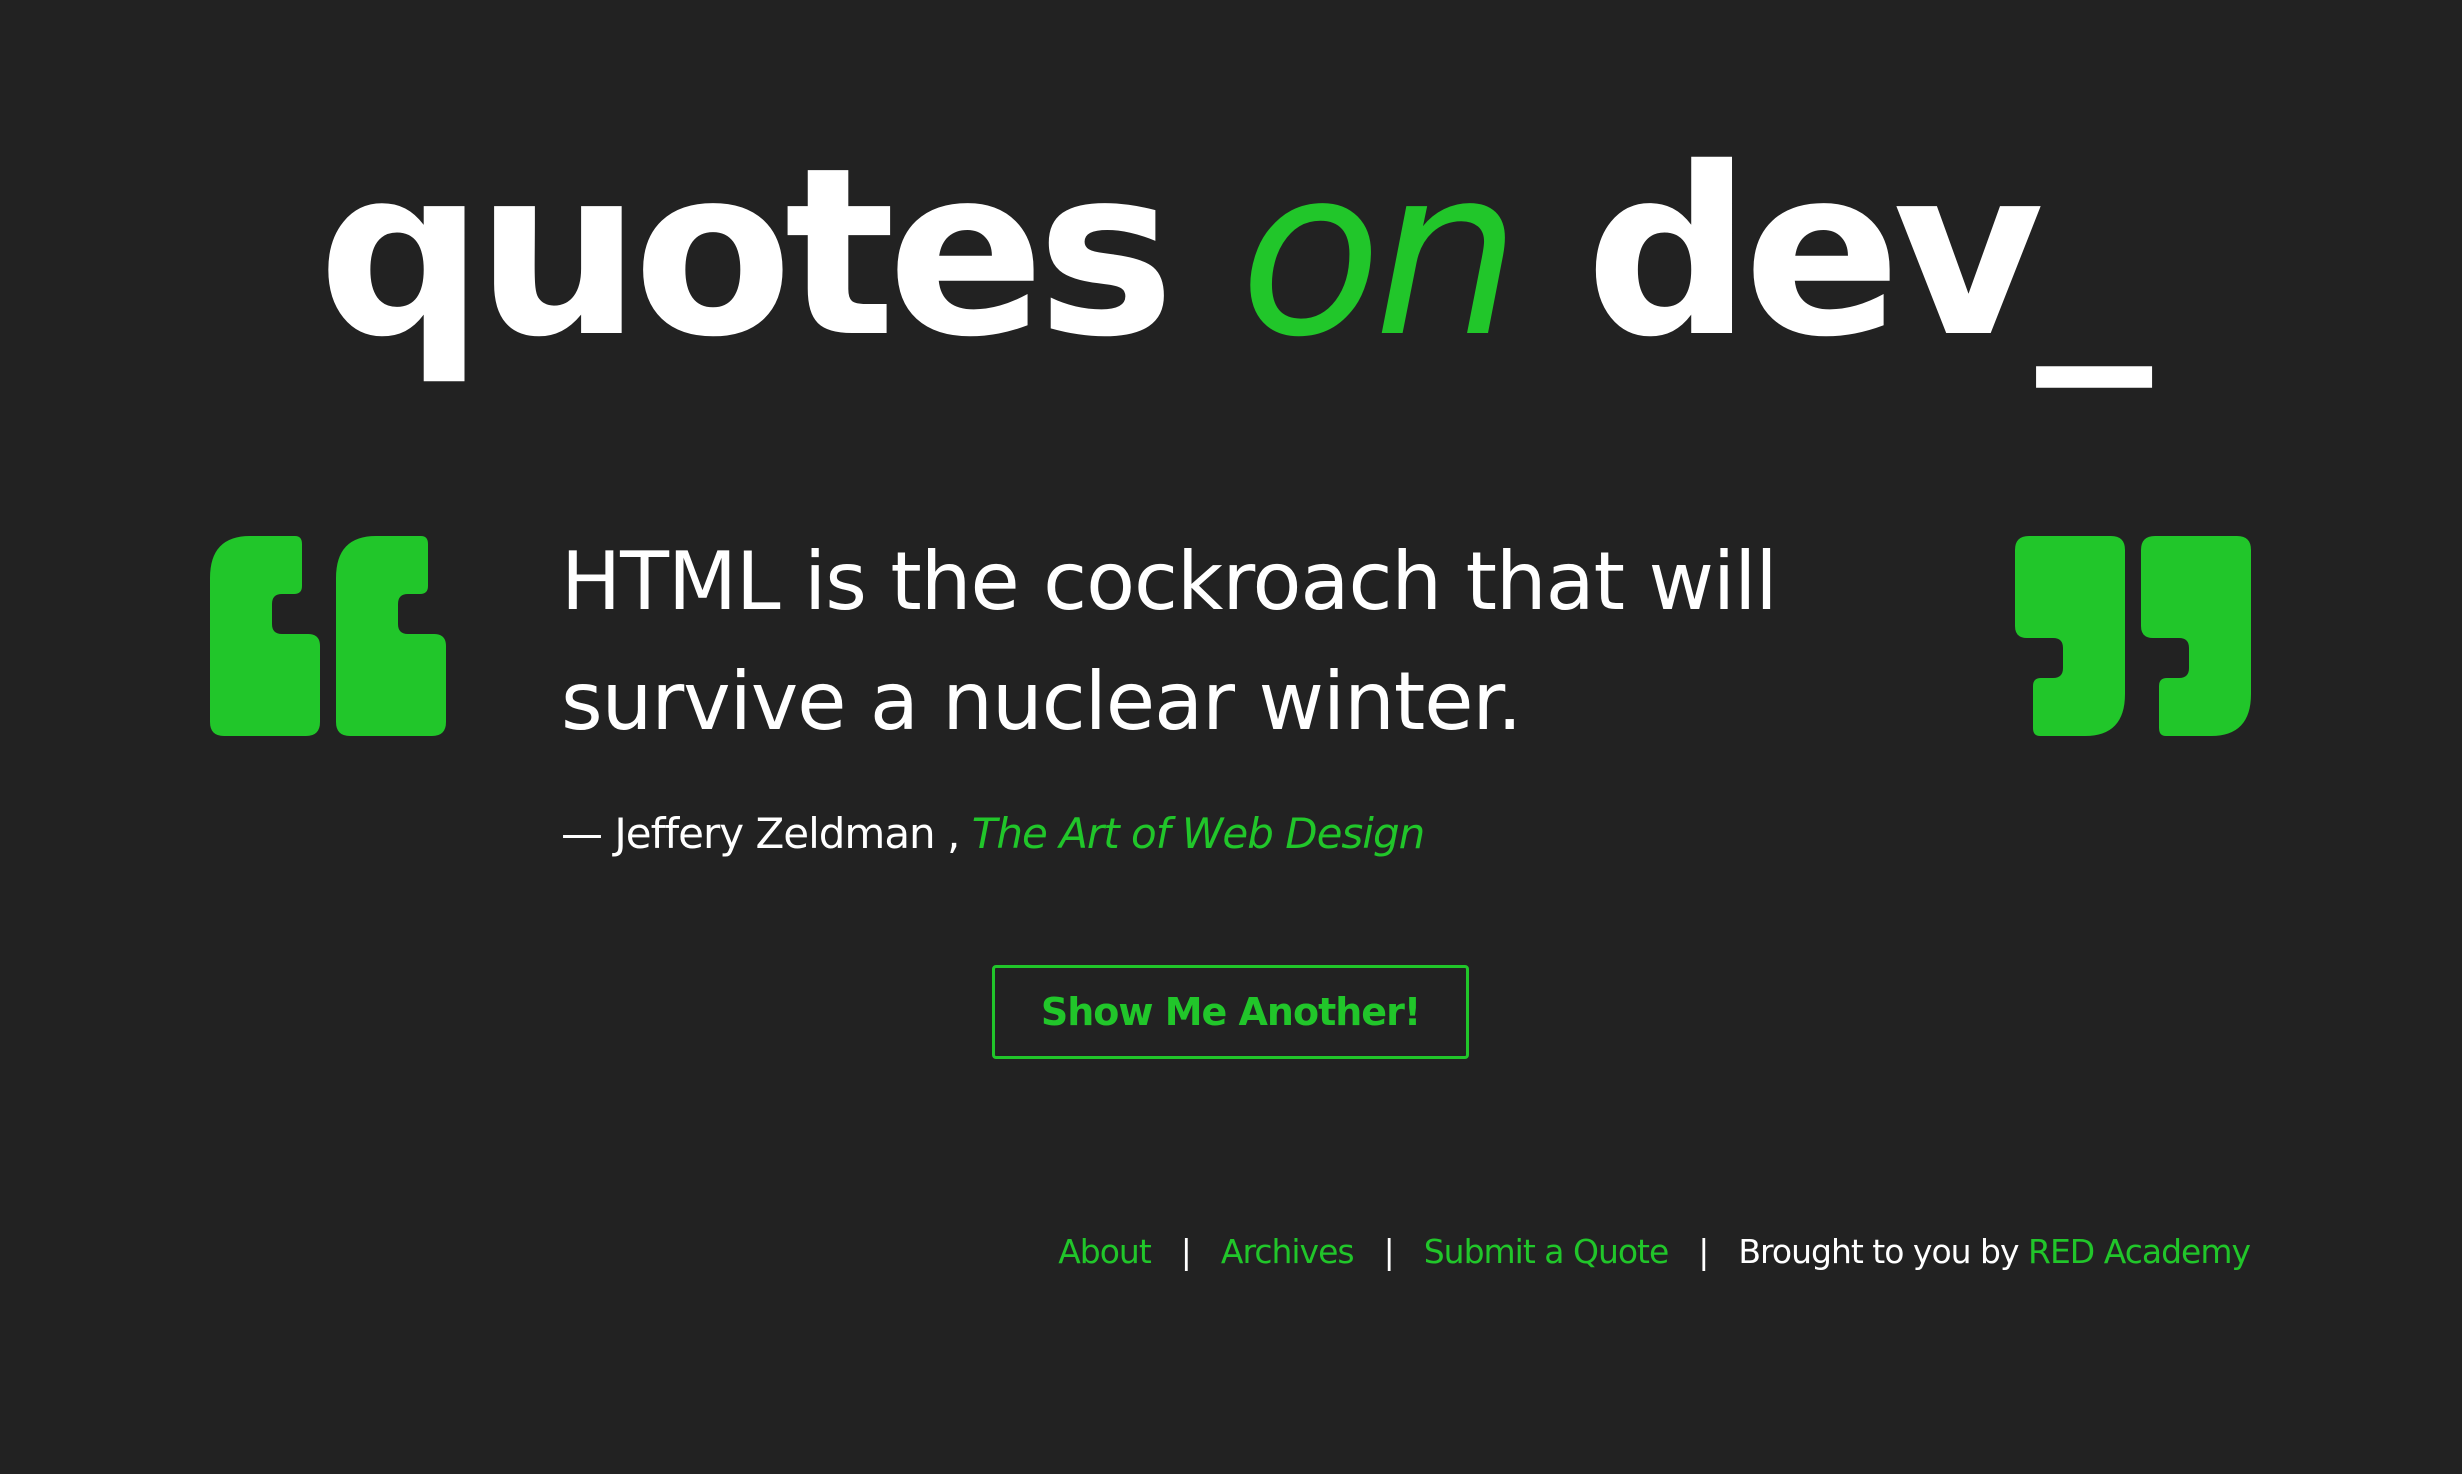 The width and height of the screenshot is (2462, 1474). I want to click on footer-link-archives: Archives, so click(1288, 1251).